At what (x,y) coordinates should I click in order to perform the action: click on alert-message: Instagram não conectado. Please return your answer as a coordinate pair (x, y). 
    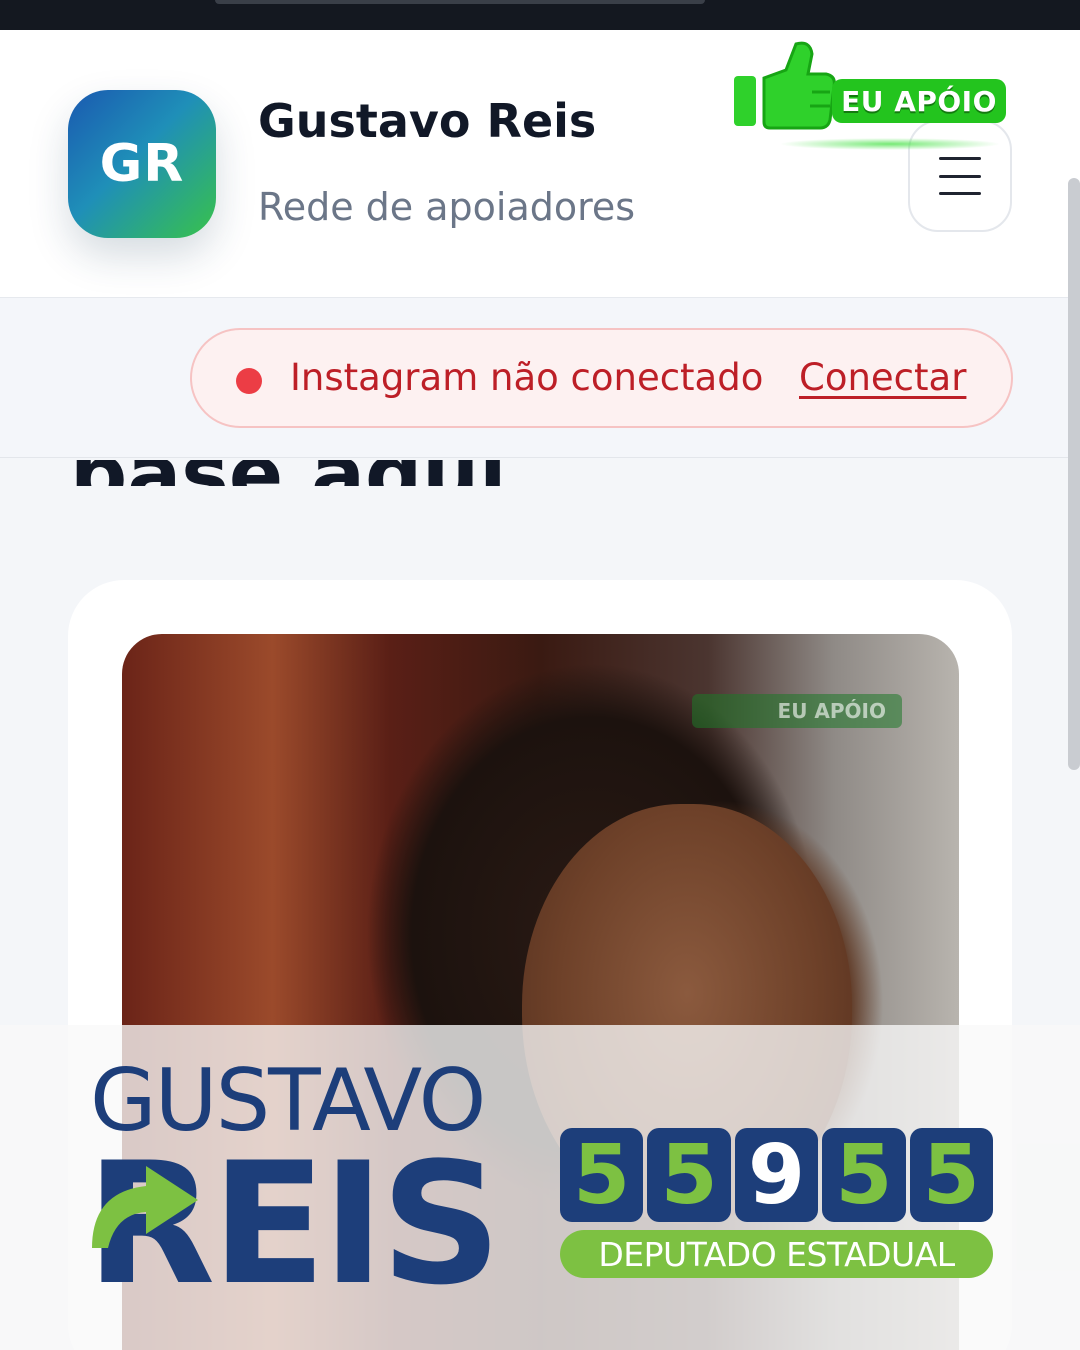
    Looking at the image, I should click on (527, 377).